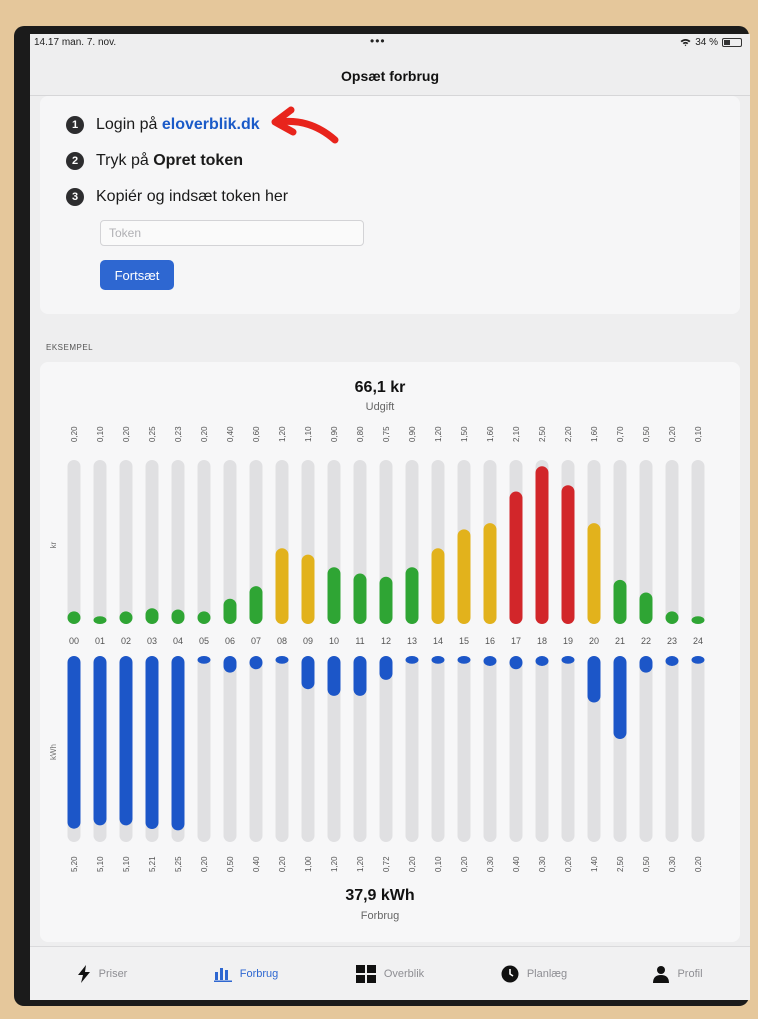  I want to click on cost-value-label: 2,50, so click(542, 434).